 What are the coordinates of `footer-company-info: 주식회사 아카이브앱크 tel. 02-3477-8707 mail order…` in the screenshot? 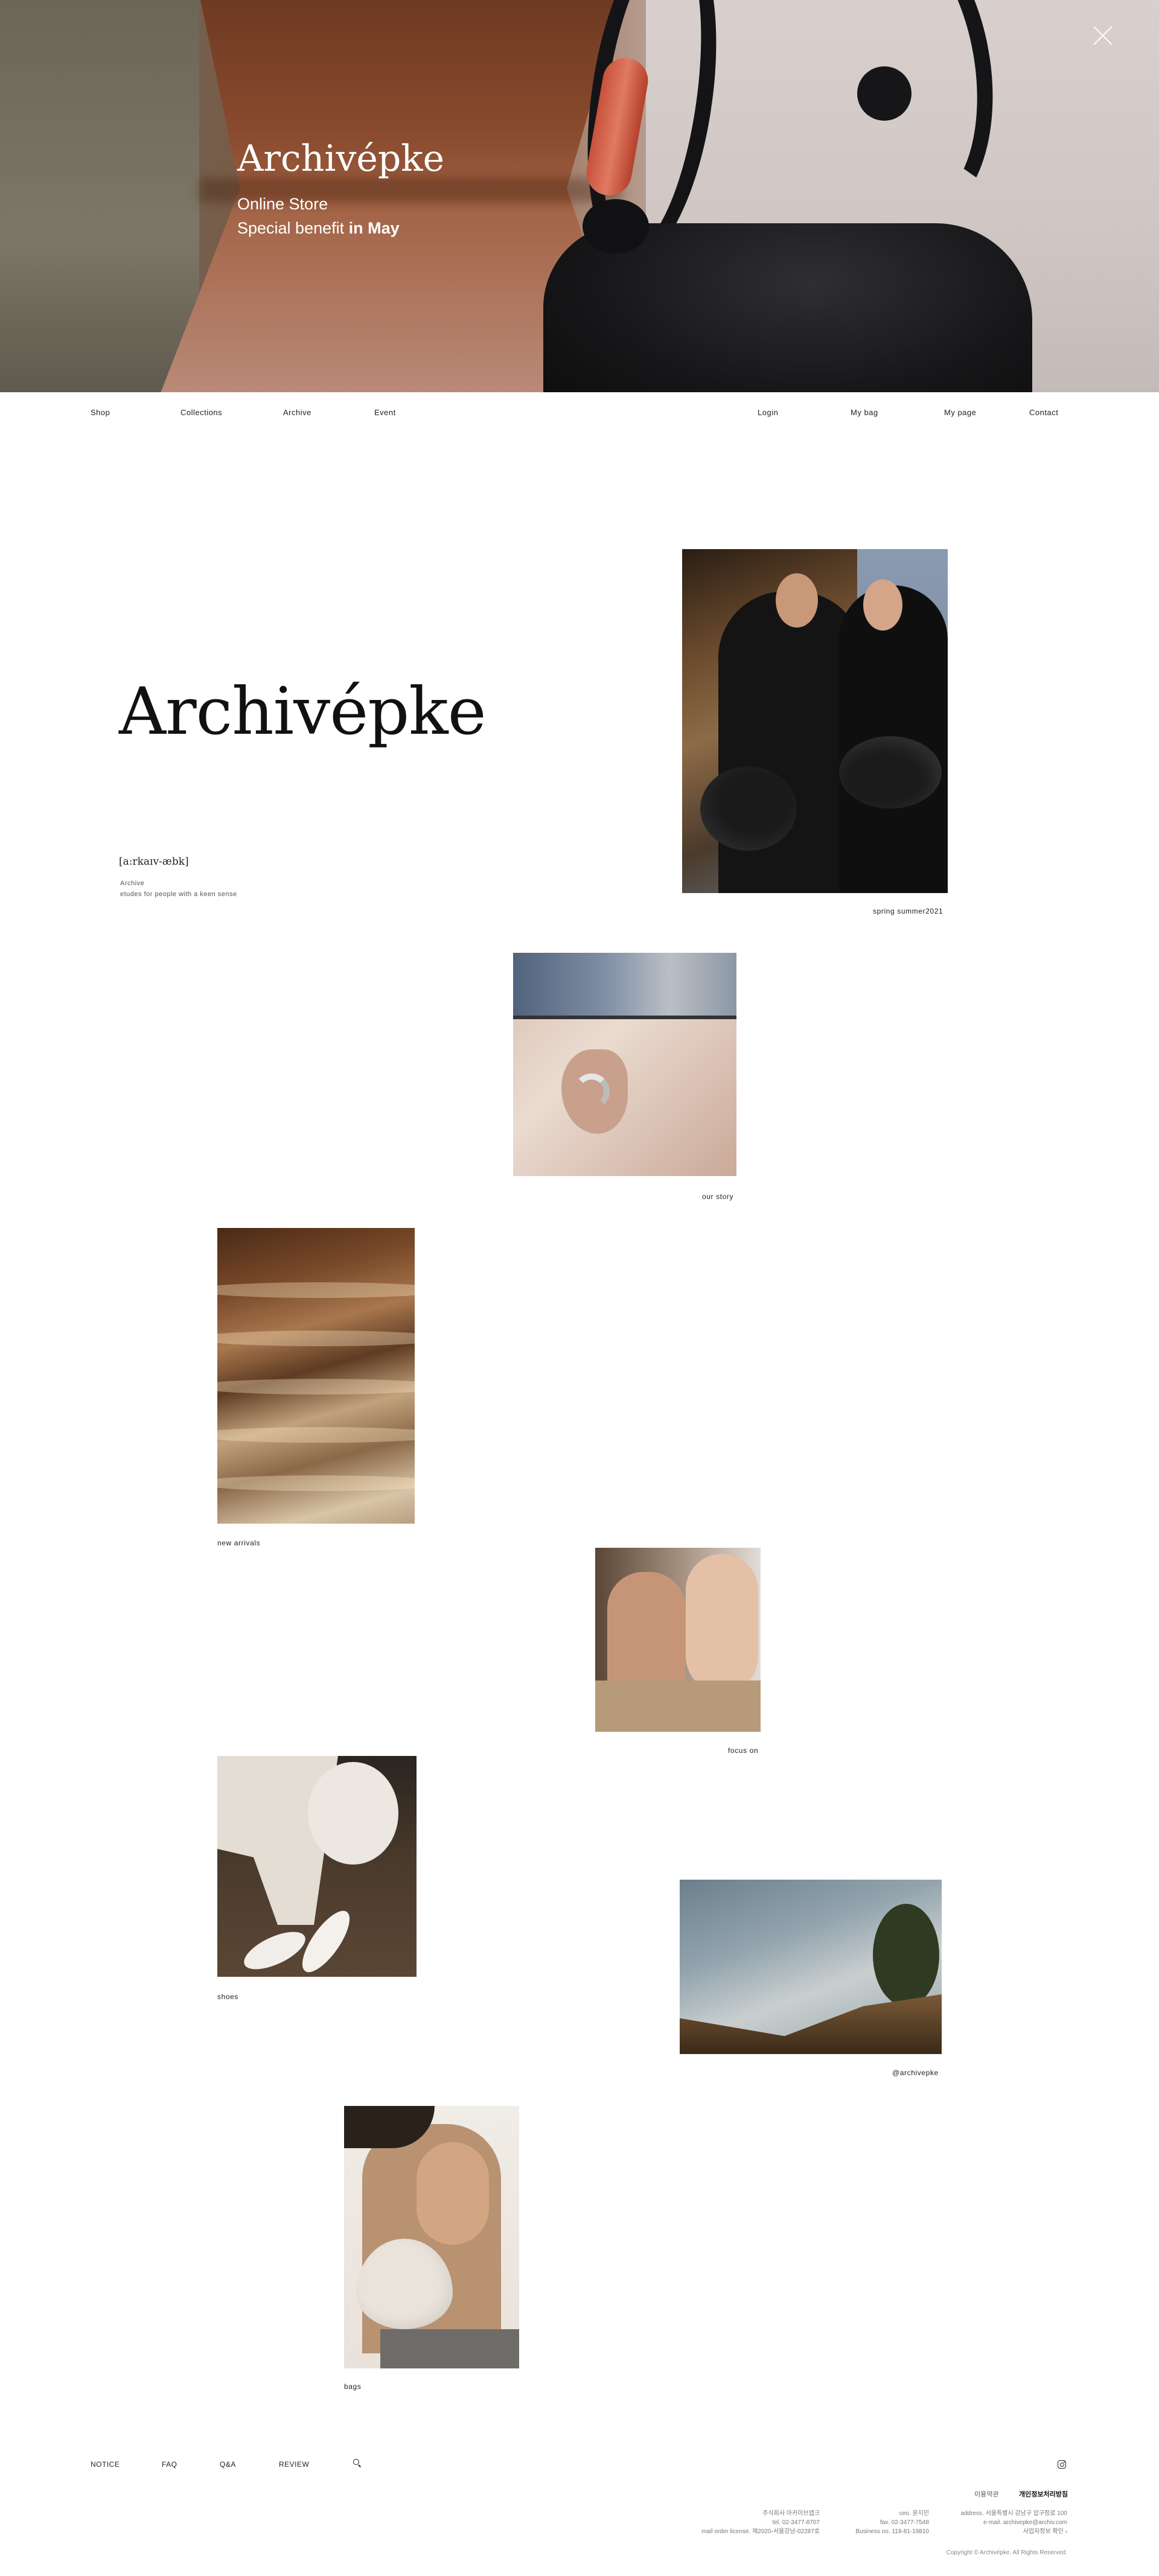 It's located at (760, 2522).